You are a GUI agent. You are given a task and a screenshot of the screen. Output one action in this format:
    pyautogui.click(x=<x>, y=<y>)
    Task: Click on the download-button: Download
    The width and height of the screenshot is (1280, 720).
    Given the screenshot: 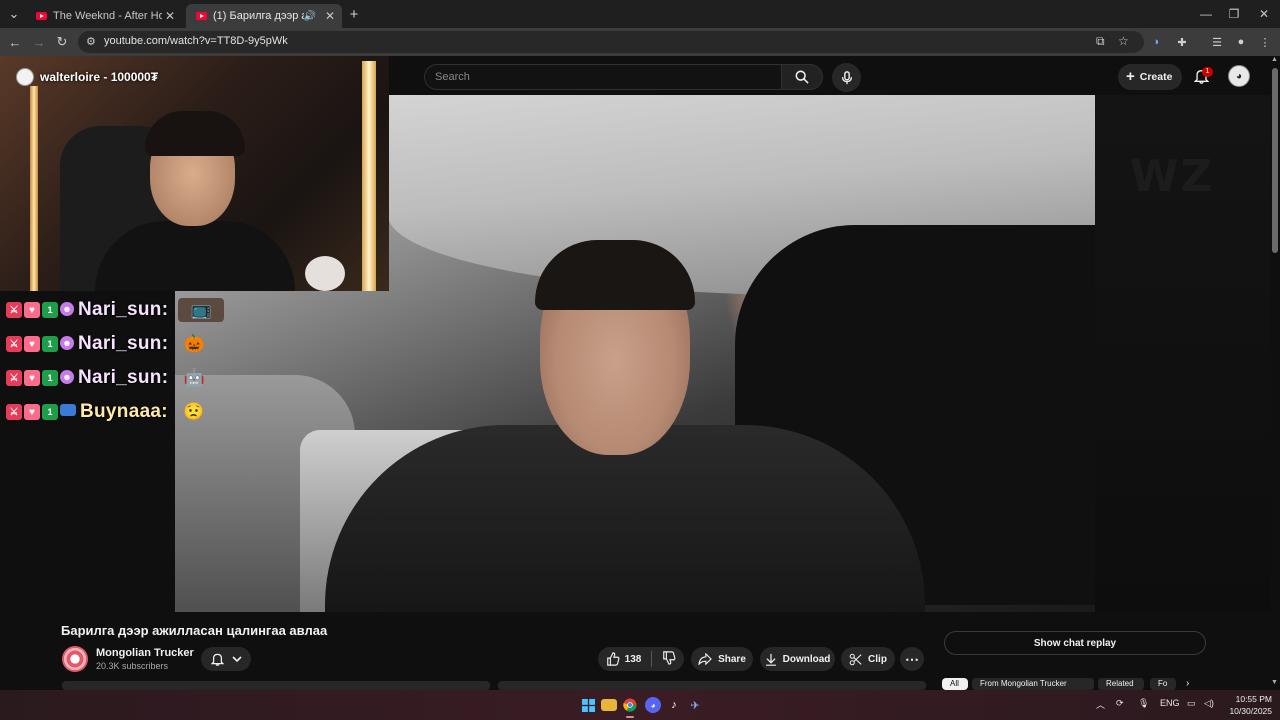 What is the action you would take?
    pyautogui.click(x=797, y=659)
    